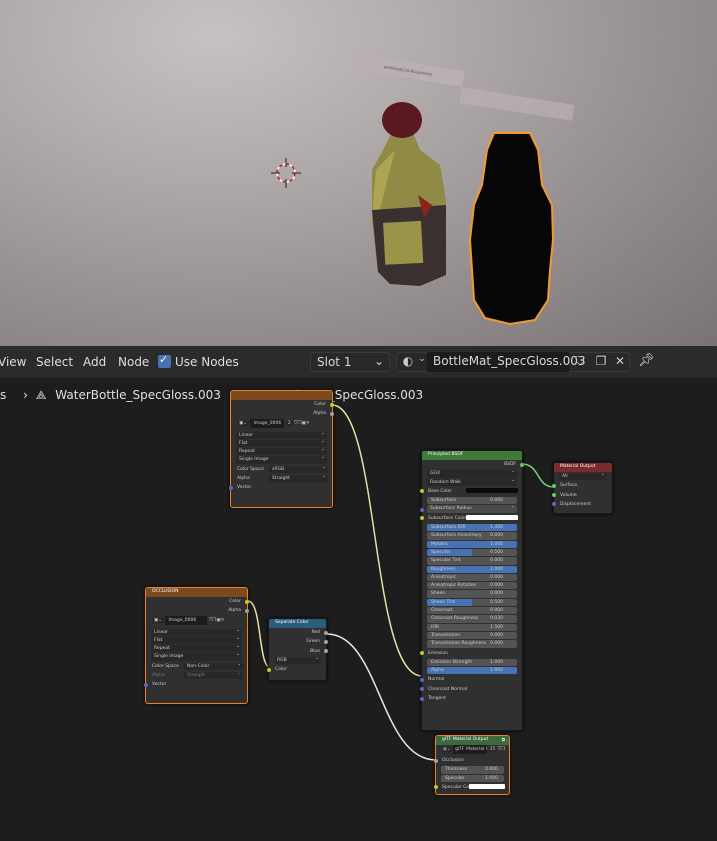  What do you see at coordinates (511, 229) in the screenshot?
I see `bottle-selected` at bounding box center [511, 229].